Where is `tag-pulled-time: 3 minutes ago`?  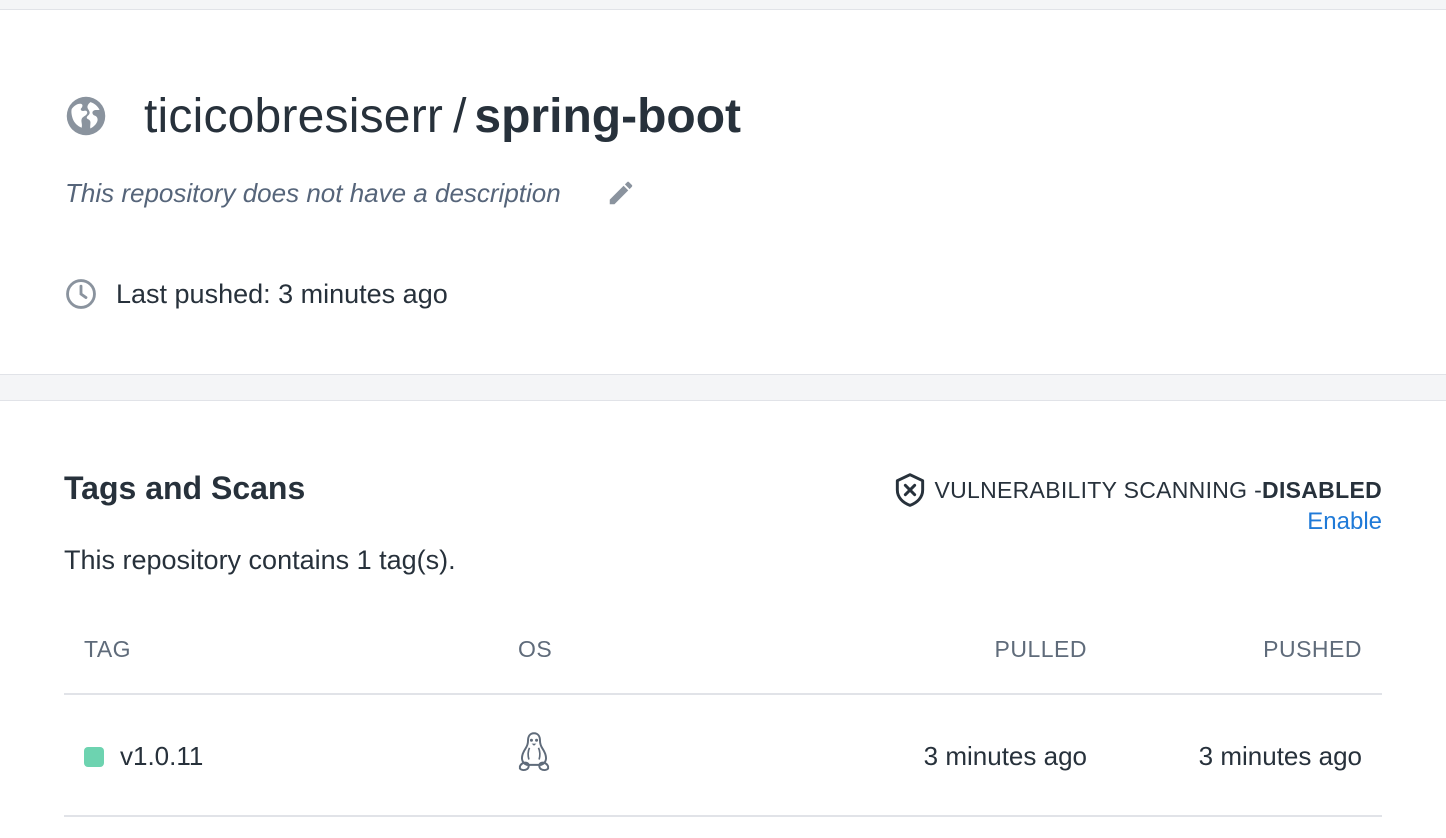 tag-pulled-time: 3 minutes ago is located at coordinates (1005, 756).